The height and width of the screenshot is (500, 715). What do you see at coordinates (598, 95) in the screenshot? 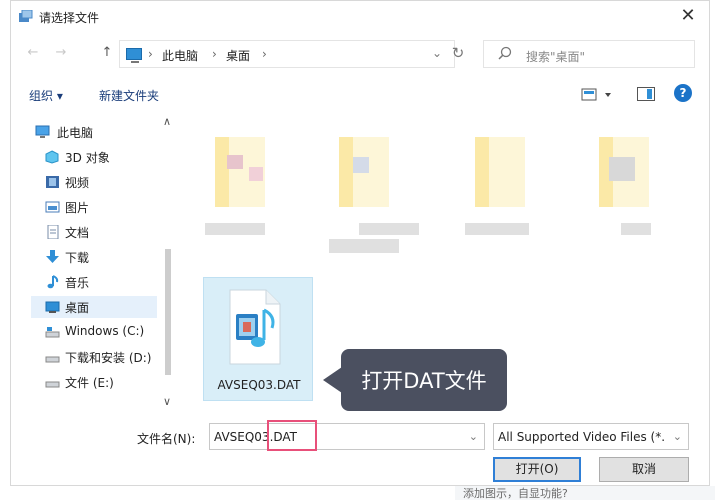
I see `view-options-icon` at bounding box center [598, 95].